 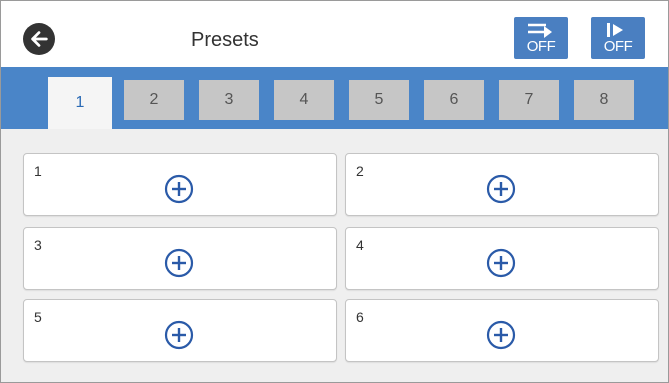 I want to click on bar-play-icon, so click(x=615, y=30).